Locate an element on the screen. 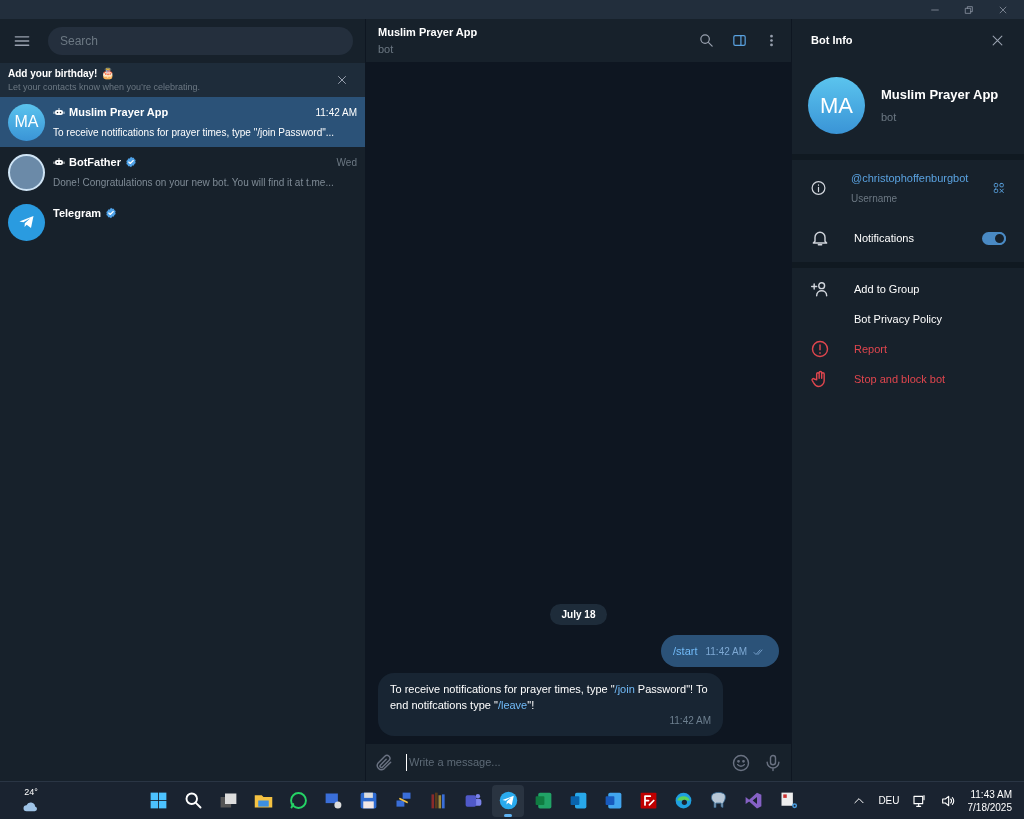 The height and width of the screenshot is (819, 1024). panel-title: Bot Info is located at coordinates (832, 41).